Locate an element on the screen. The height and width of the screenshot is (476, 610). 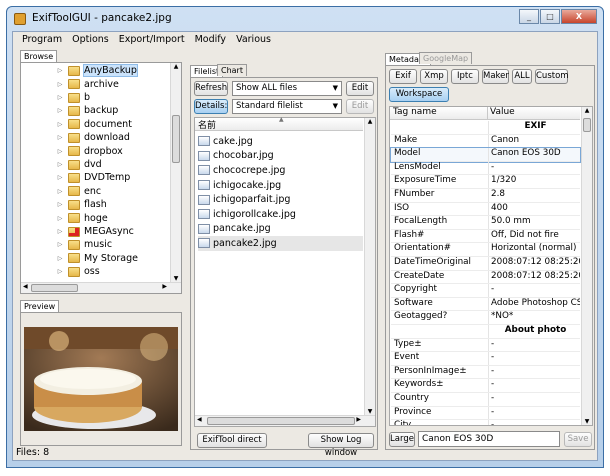
title-bar: ExifToolGUI - pancake2.jpg _ □ X is located at coordinates (305, 19).